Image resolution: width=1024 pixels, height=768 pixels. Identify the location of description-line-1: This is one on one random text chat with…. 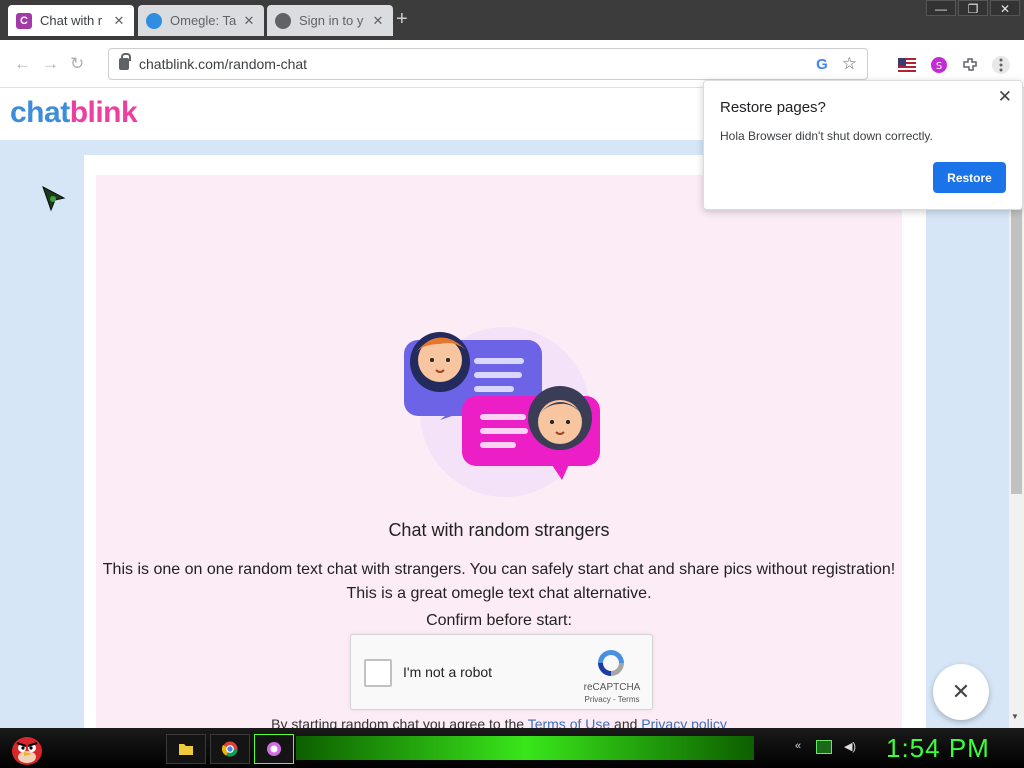
(499, 569).